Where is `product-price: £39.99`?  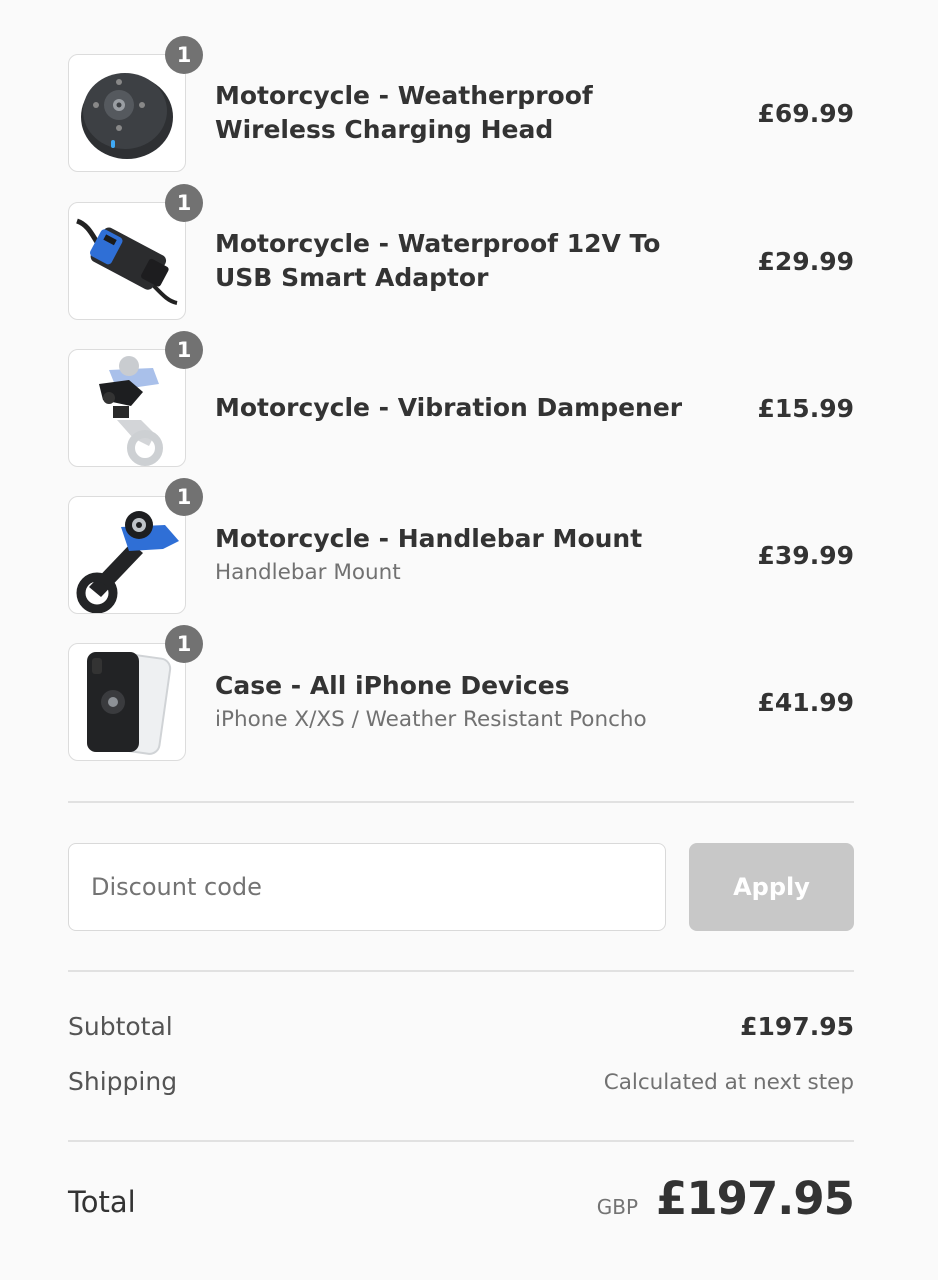 product-price: £39.99 is located at coordinates (805, 555).